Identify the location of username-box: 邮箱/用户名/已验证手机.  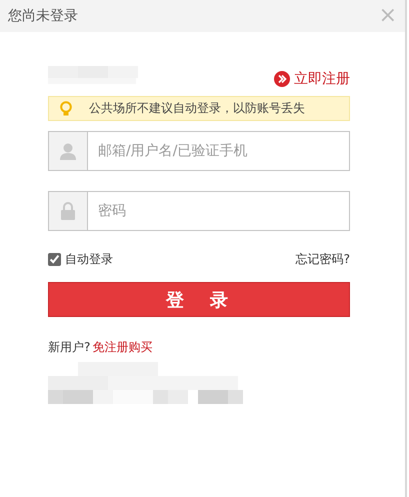
(199, 151).